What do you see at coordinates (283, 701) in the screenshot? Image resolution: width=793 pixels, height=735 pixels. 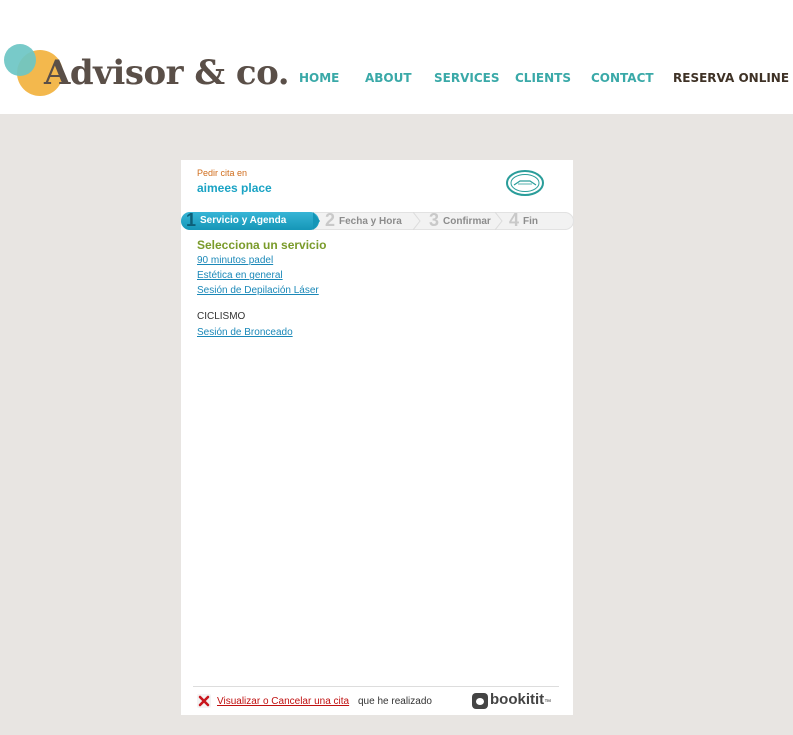 I see `view-cancel-appointment-link: Visualizar o Cancelar una cita` at bounding box center [283, 701].